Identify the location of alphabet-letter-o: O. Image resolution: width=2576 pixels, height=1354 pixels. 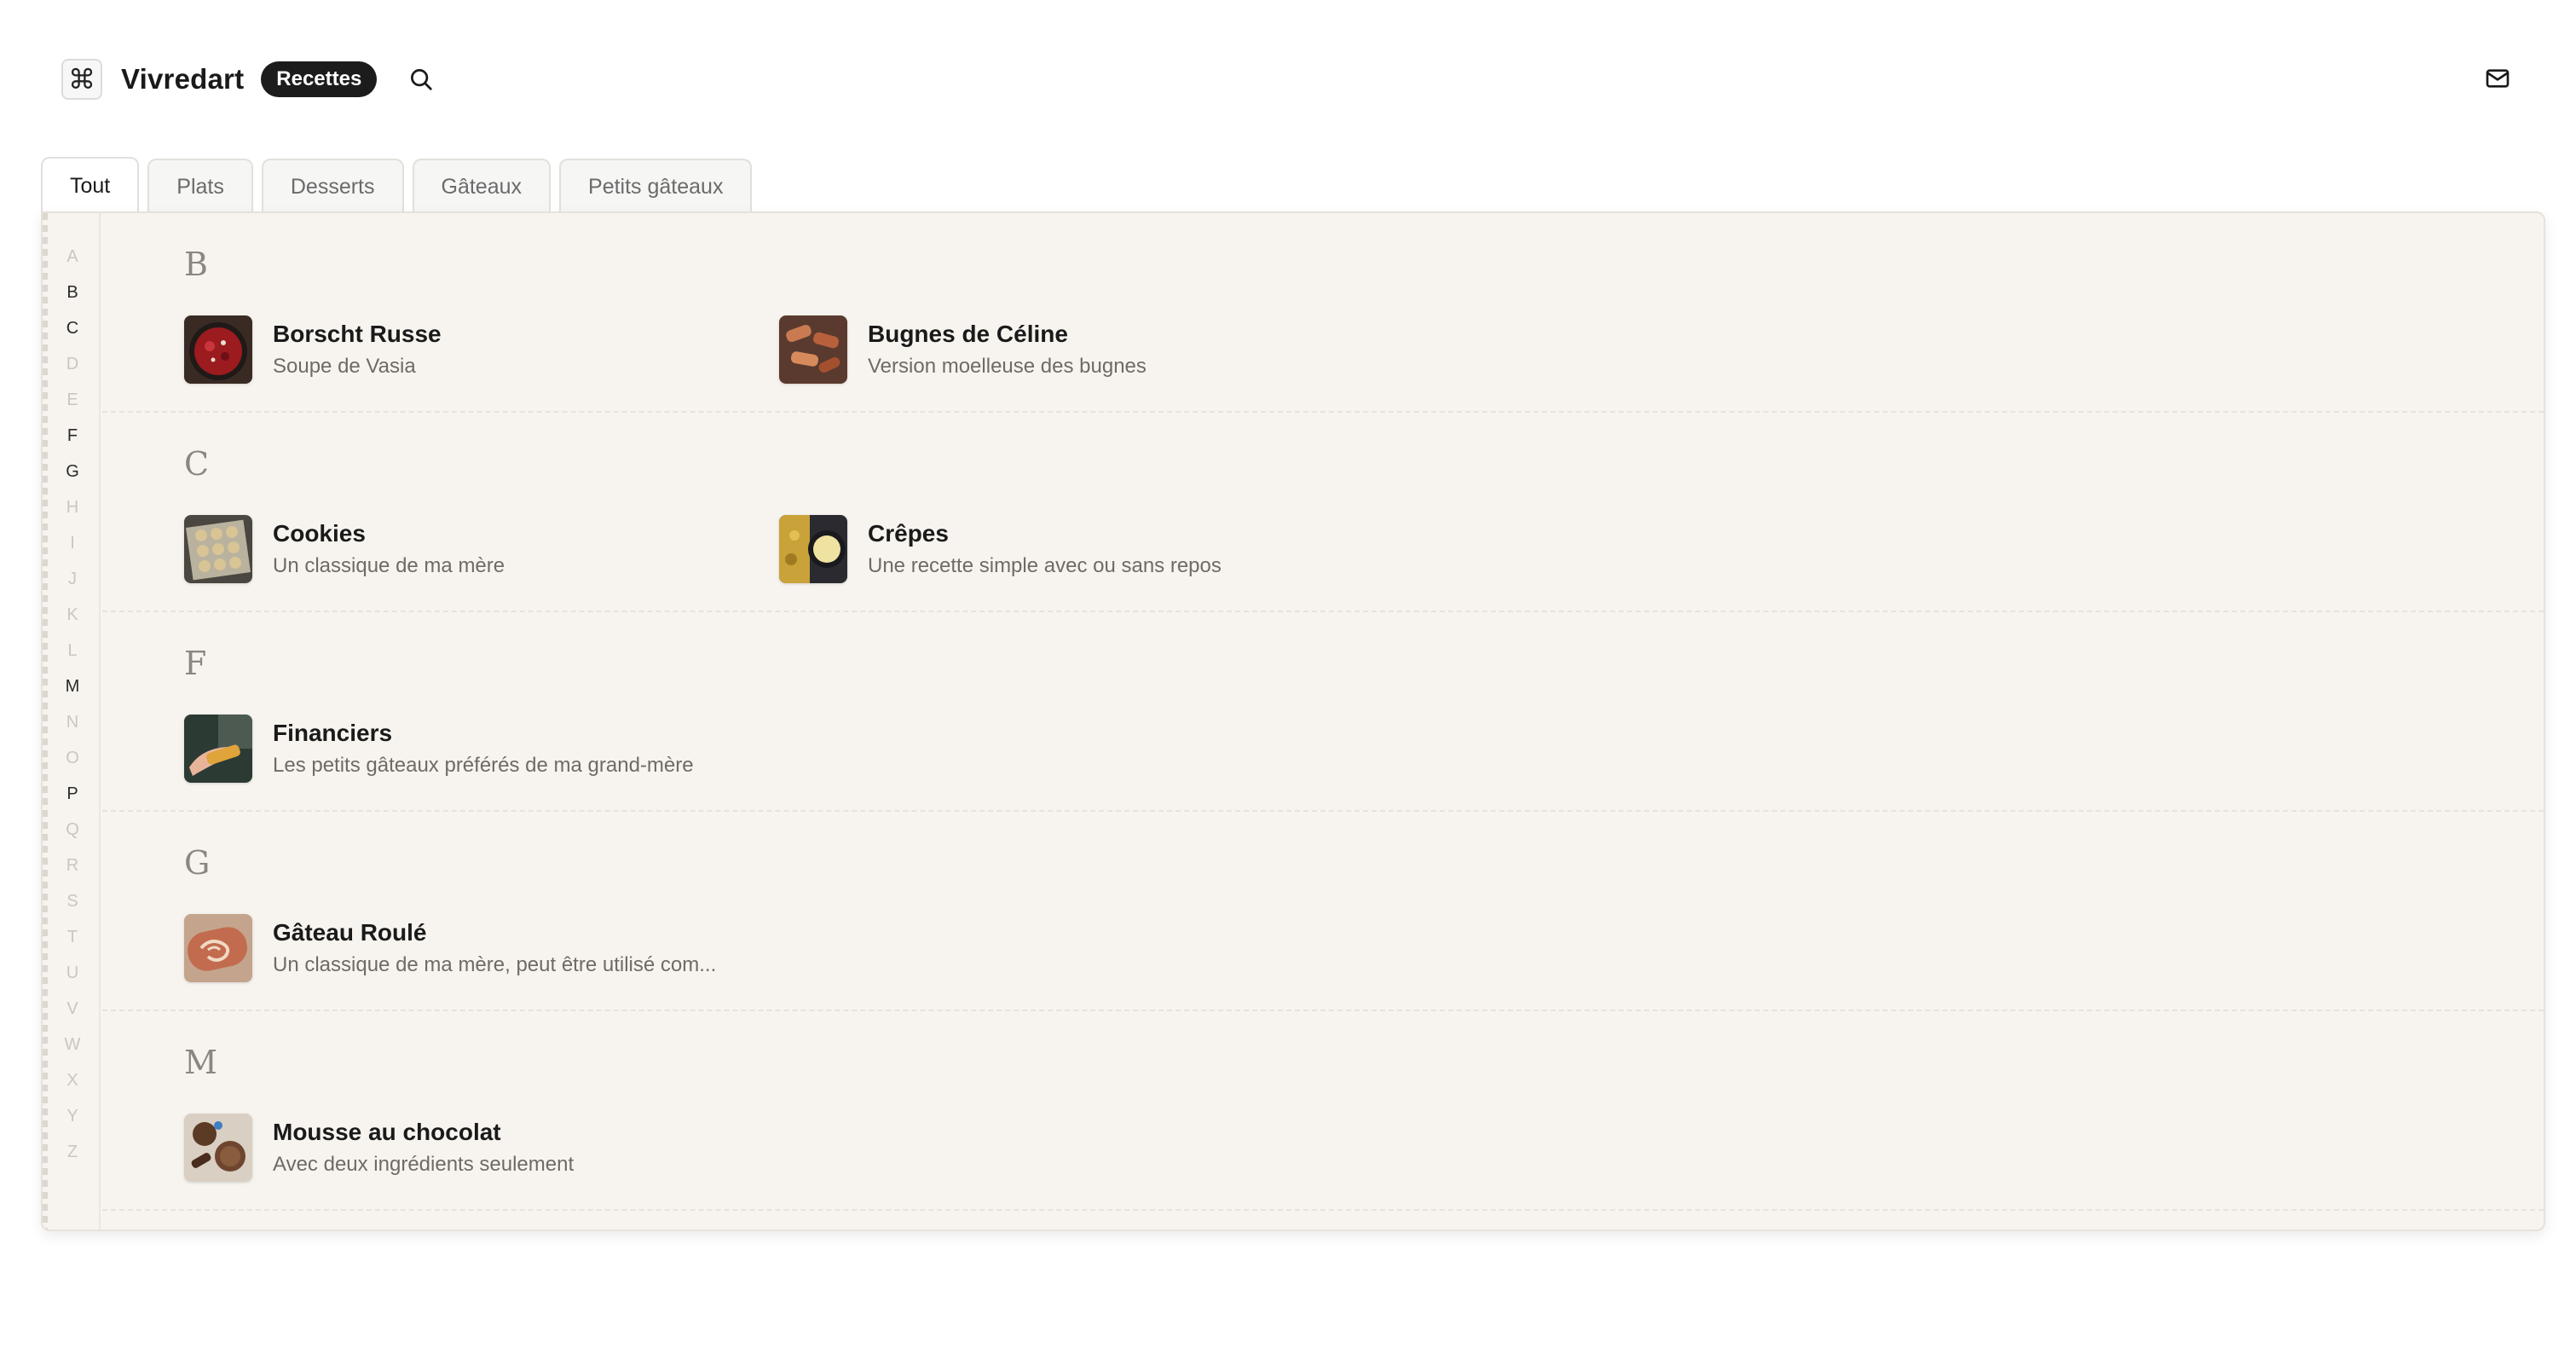
(72, 758).